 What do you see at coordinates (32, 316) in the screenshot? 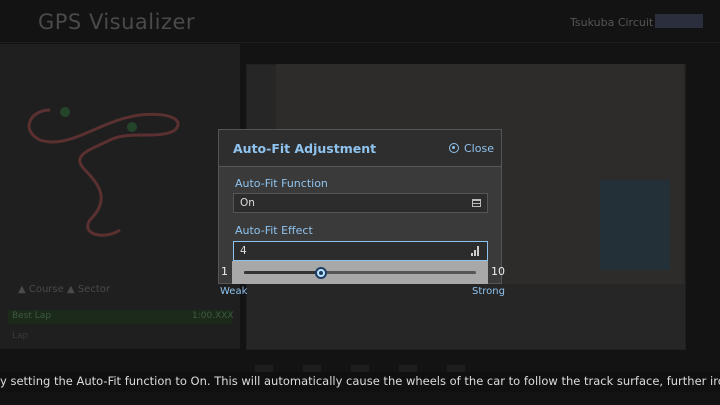
I see `lap-label: Best Lap` at bounding box center [32, 316].